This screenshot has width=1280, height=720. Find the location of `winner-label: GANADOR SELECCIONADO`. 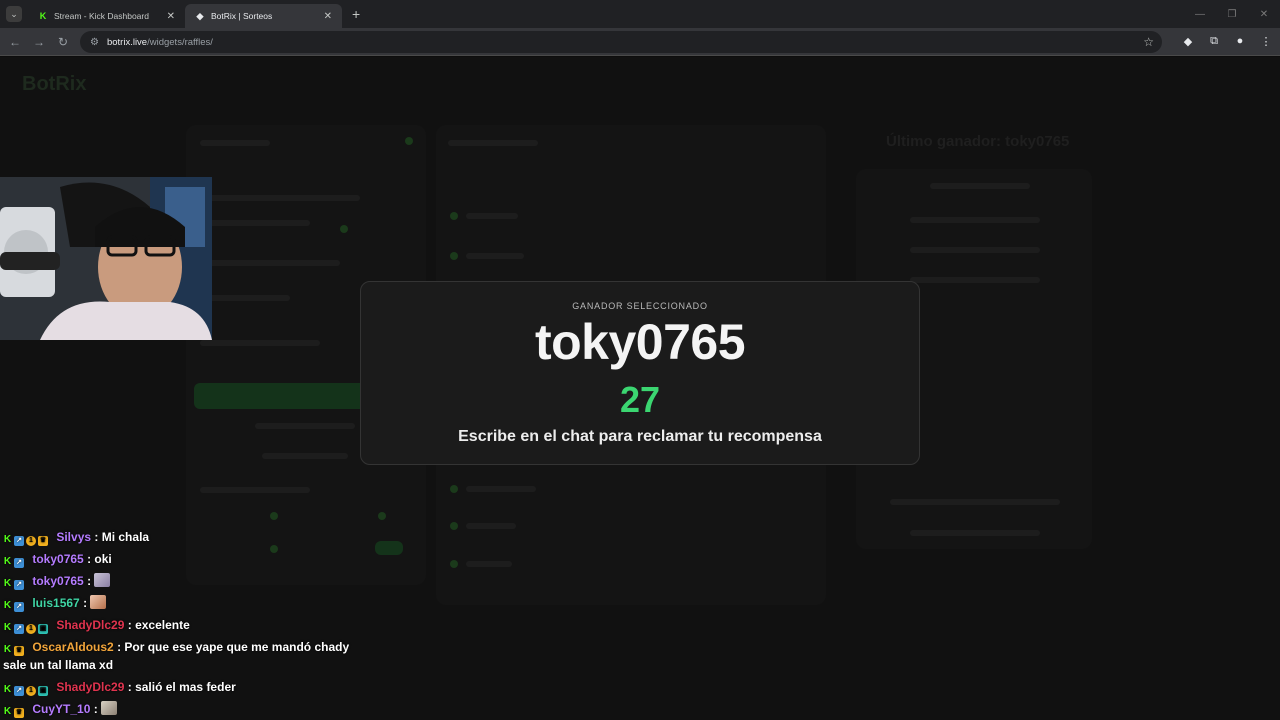

winner-label: GANADOR SELECCIONADO is located at coordinates (640, 306).